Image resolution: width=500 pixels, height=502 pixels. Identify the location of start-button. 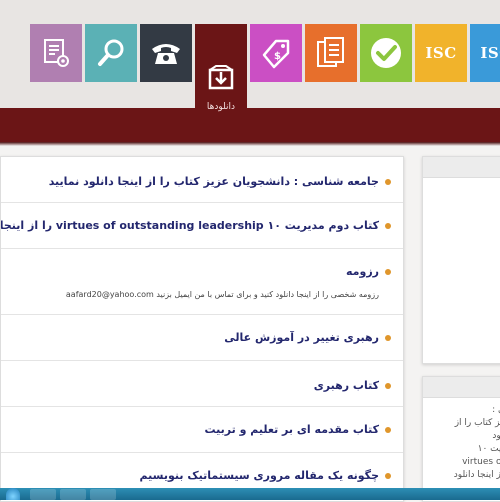
(13, 494).